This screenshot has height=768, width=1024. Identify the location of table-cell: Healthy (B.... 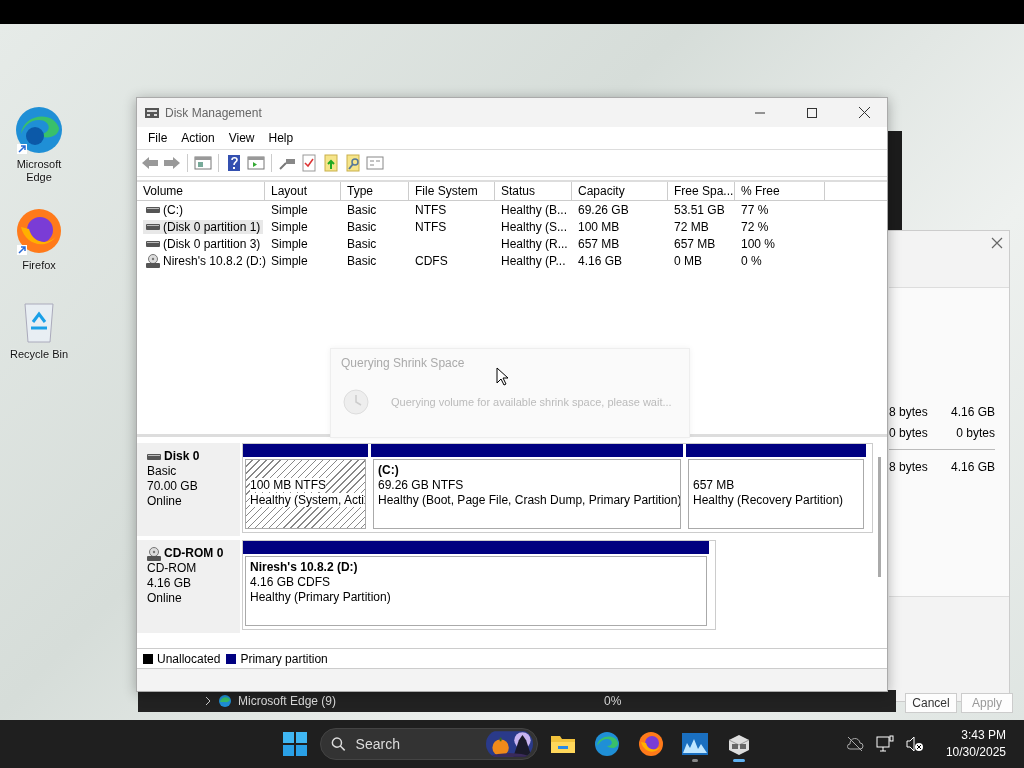
(534, 209).